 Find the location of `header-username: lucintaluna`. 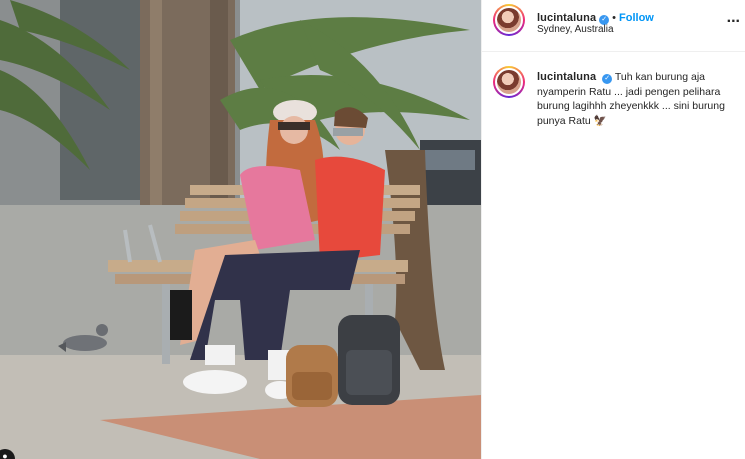

header-username: lucintaluna is located at coordinates (566, 18).